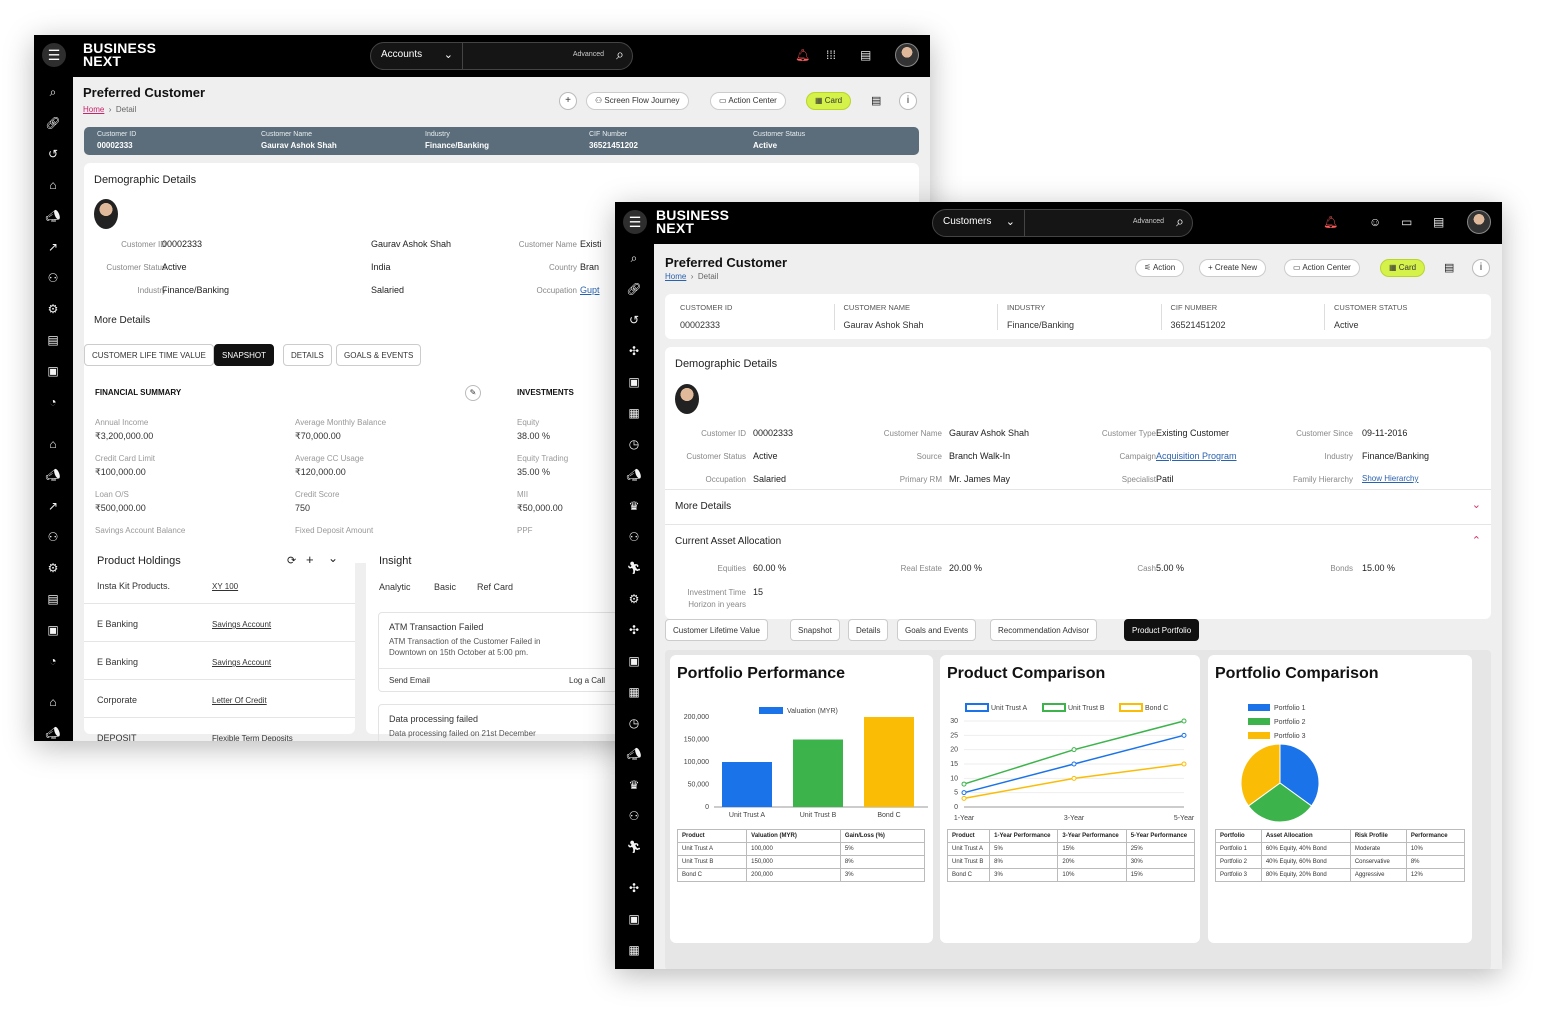 The width and height of the screenshot is (1552, 1011). What do you see at coordinates (815, 630) in the screenshot?
I see `tab-snapshot: Snapshot` at bounding box center [815, 630].